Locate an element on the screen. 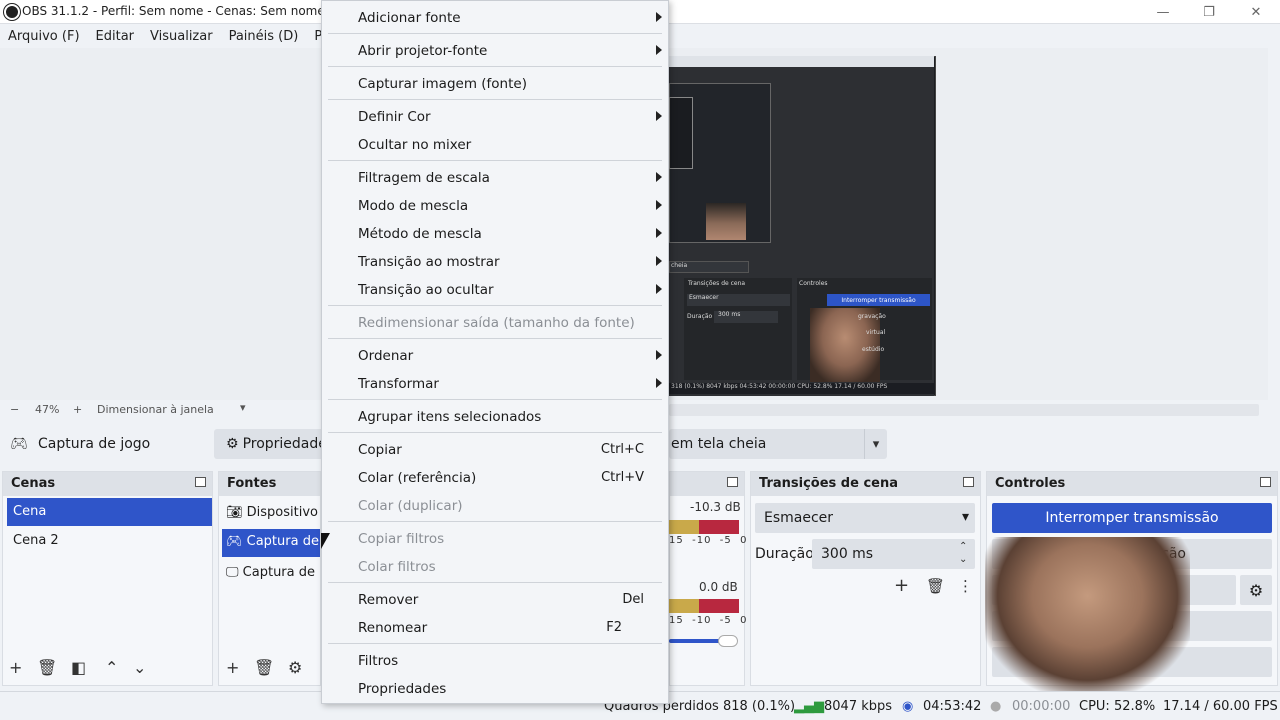 The height and width of the screenshot is (720, 1280). canvas-combo: cheia is located at coordinates (709, 267).